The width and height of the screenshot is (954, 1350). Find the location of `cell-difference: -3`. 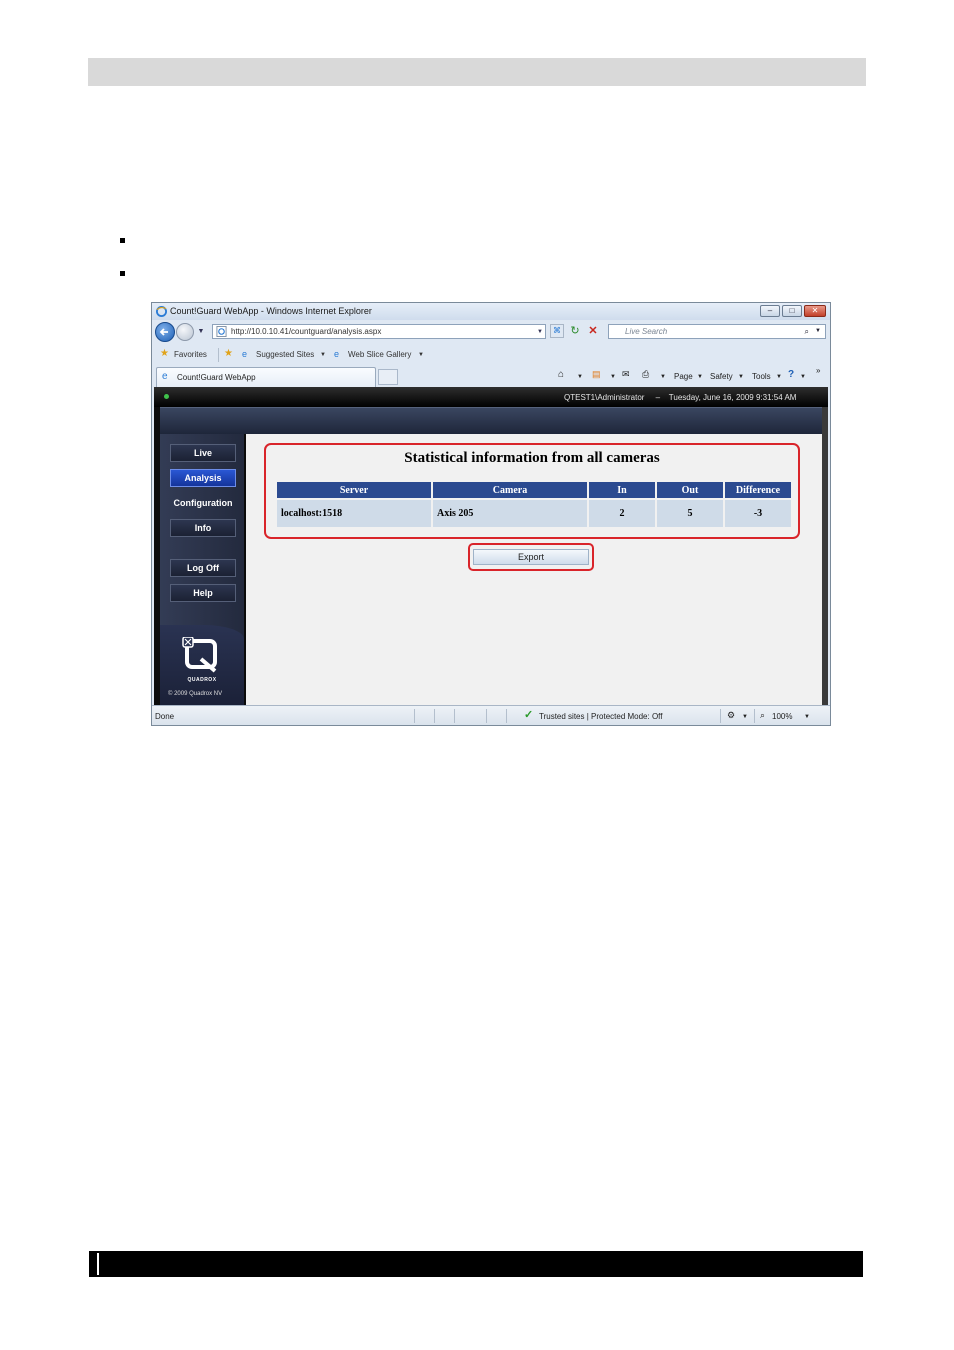

cell-difference: -3 is located at coordinates (758, 513).